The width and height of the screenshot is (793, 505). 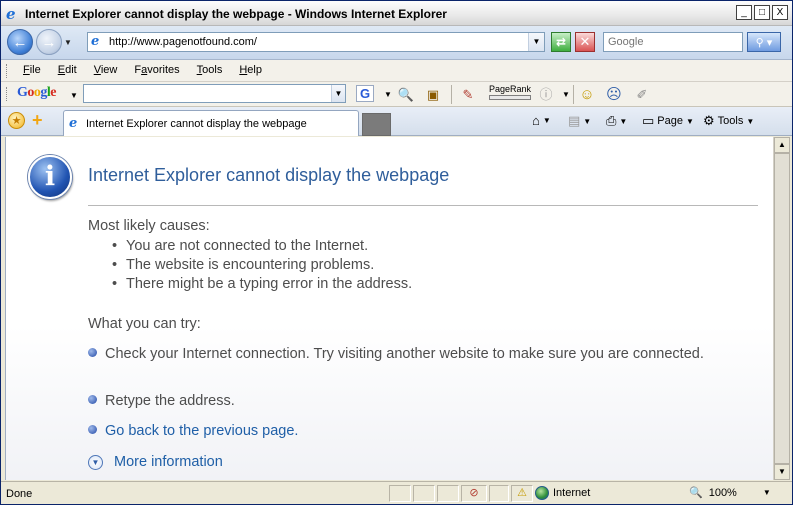 I want to click on google-search-button-icon: G, so click(x=365, y=93).